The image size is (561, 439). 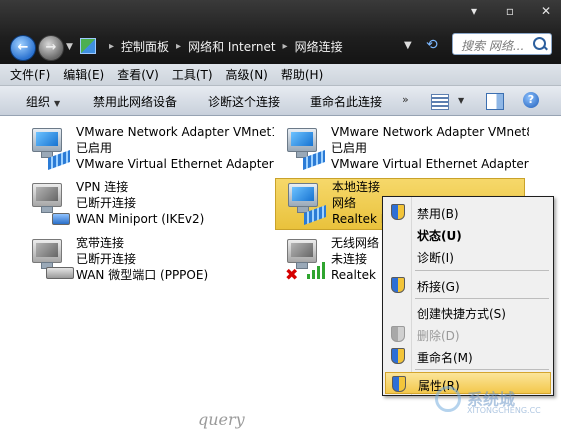 What do you see at coordinates (539, 43) in the screenshot?
I see `search-icon` at bounding box center [539, 43].